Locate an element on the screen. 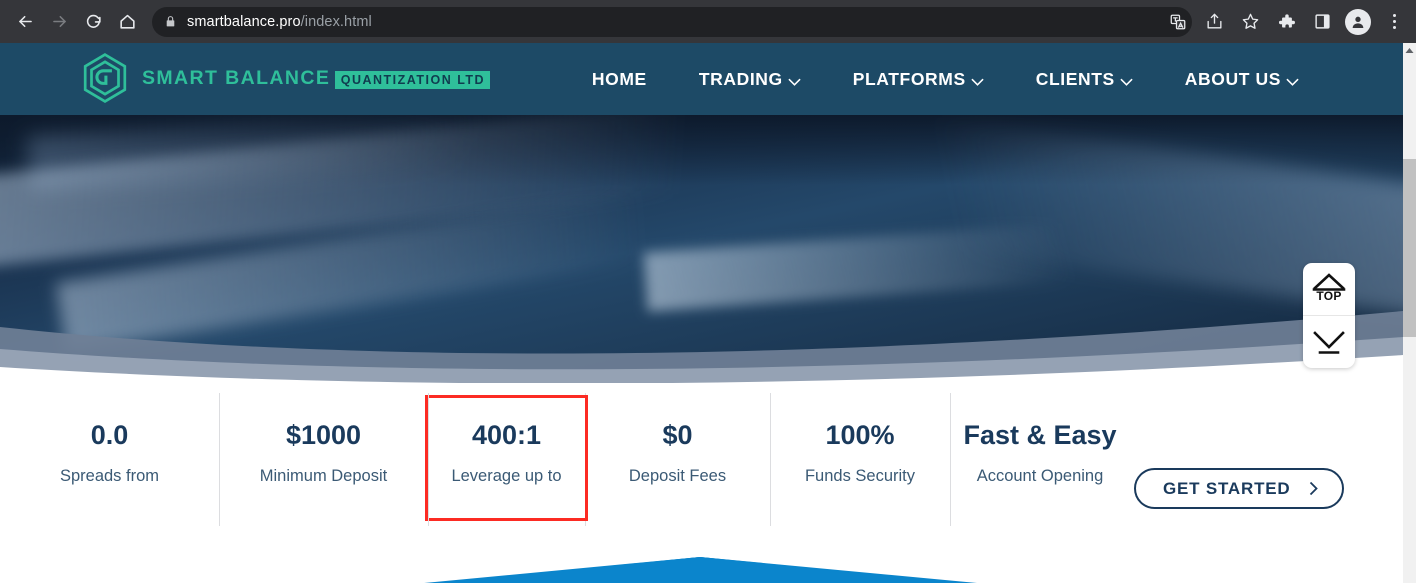  browser-nav-buttons is located at coordinates (72, 22).